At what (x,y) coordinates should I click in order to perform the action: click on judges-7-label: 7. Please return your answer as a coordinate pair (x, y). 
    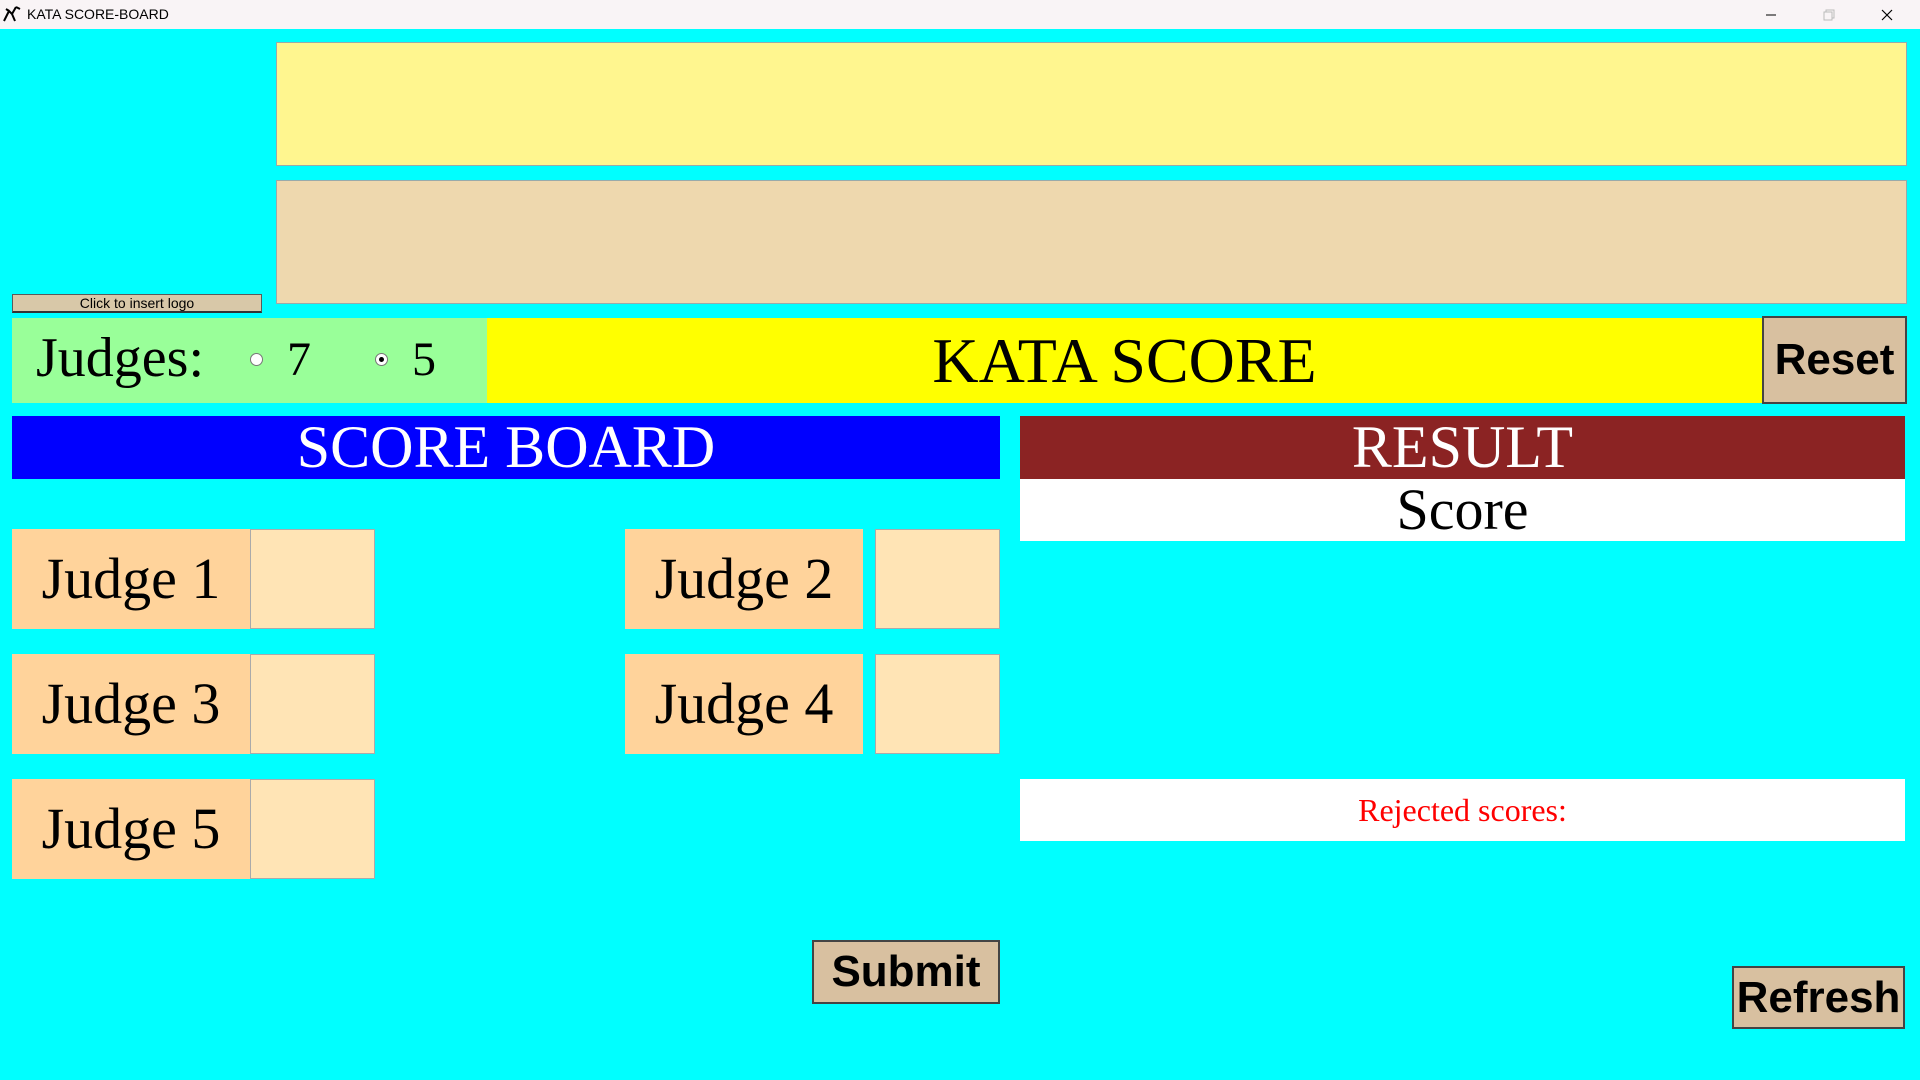
    Looking at the image, I should click on (299, 359).